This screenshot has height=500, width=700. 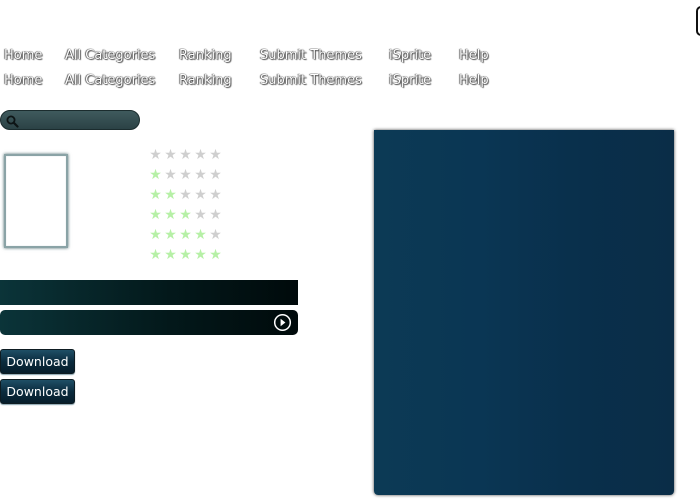 I want to click on download-button: Download, so click(x=37, y=361).